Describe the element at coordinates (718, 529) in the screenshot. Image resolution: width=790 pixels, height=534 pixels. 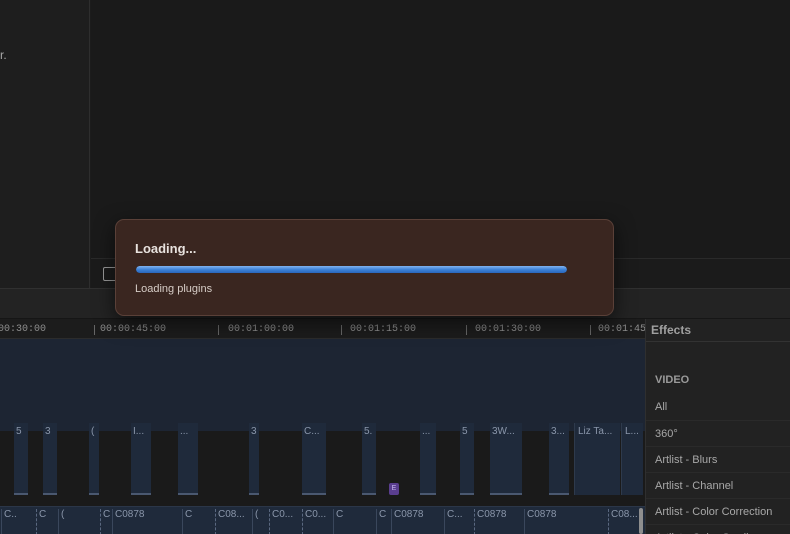
I see `effects-category-color-grading: Artlist - Color Grading` at that location.